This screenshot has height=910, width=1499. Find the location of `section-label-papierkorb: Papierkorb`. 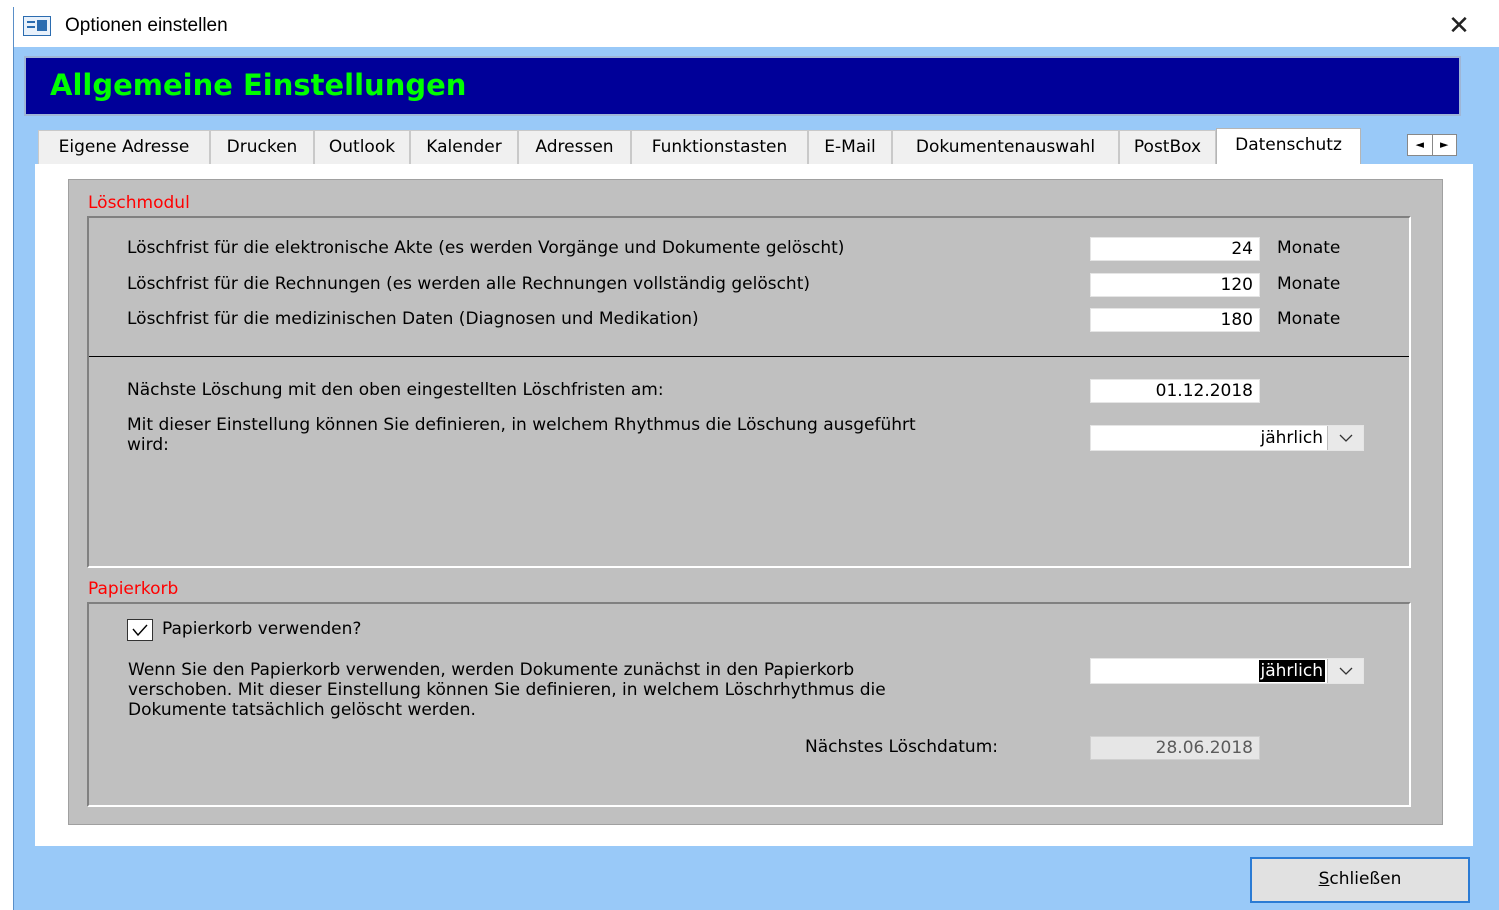

section-label-papierkorb: Papierkorb is located at coordinates (133, 589).